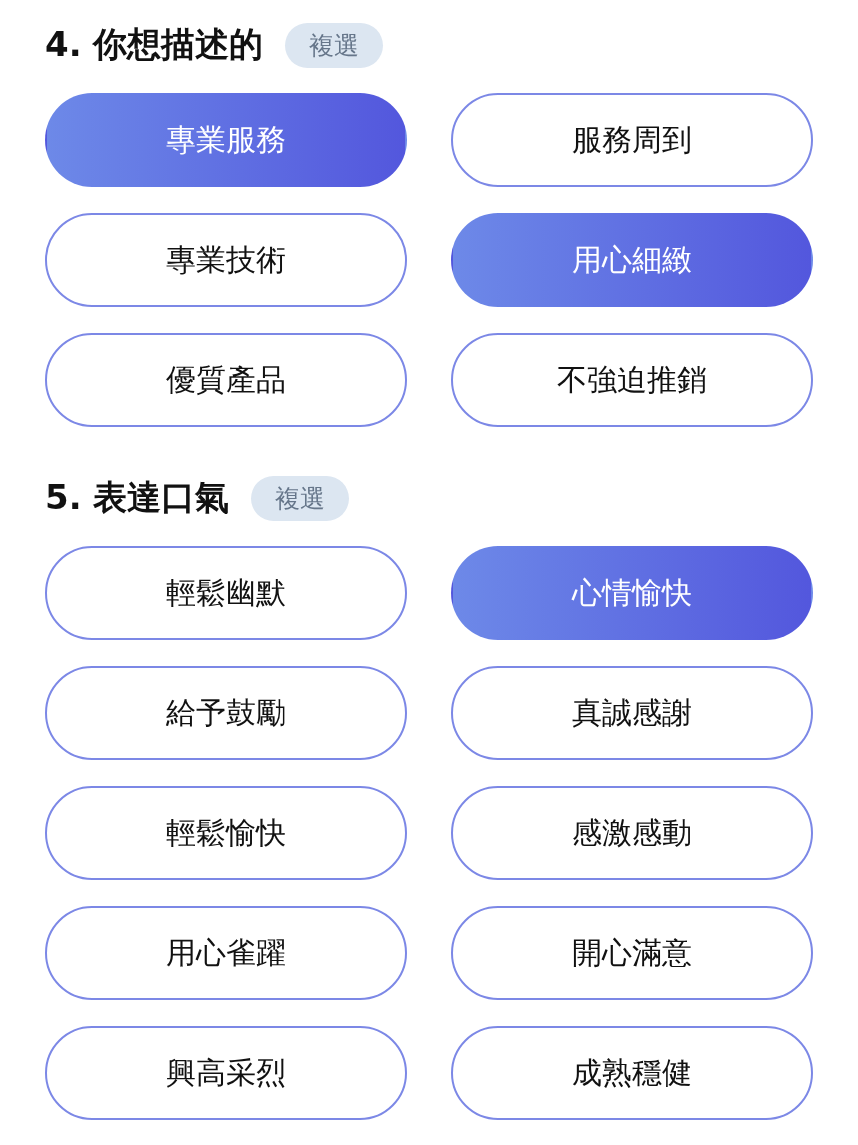  I want to click on option-button: 輕鬆愉快, so click(226, 833).